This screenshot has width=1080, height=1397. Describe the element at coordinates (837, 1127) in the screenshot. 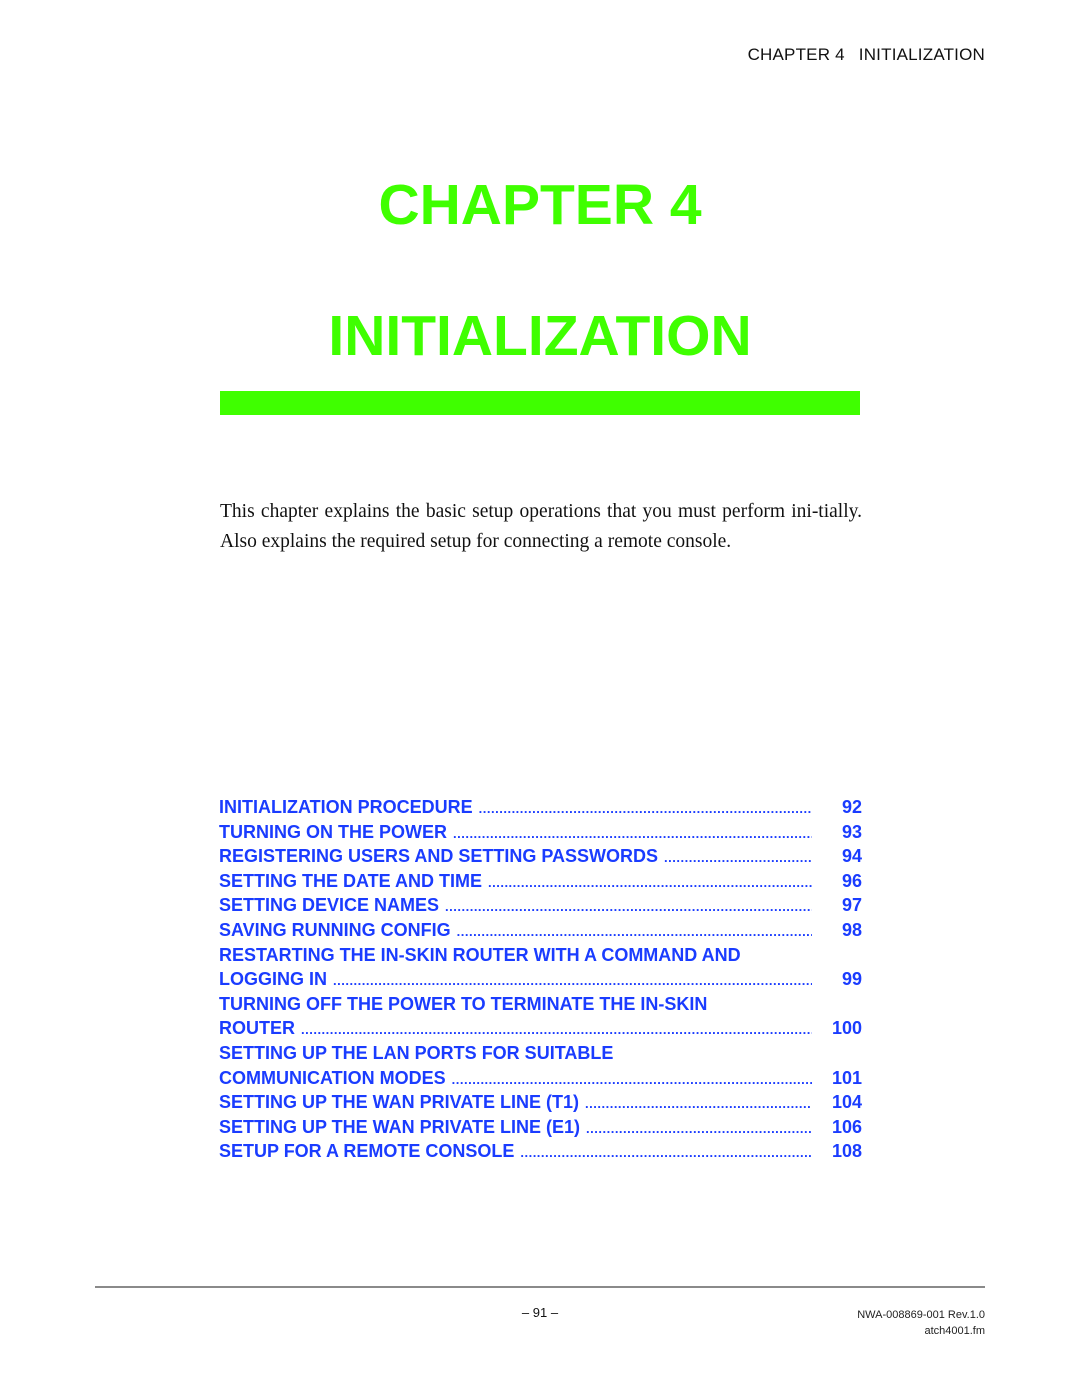

I see `toc-entry-page: 106` at that location.